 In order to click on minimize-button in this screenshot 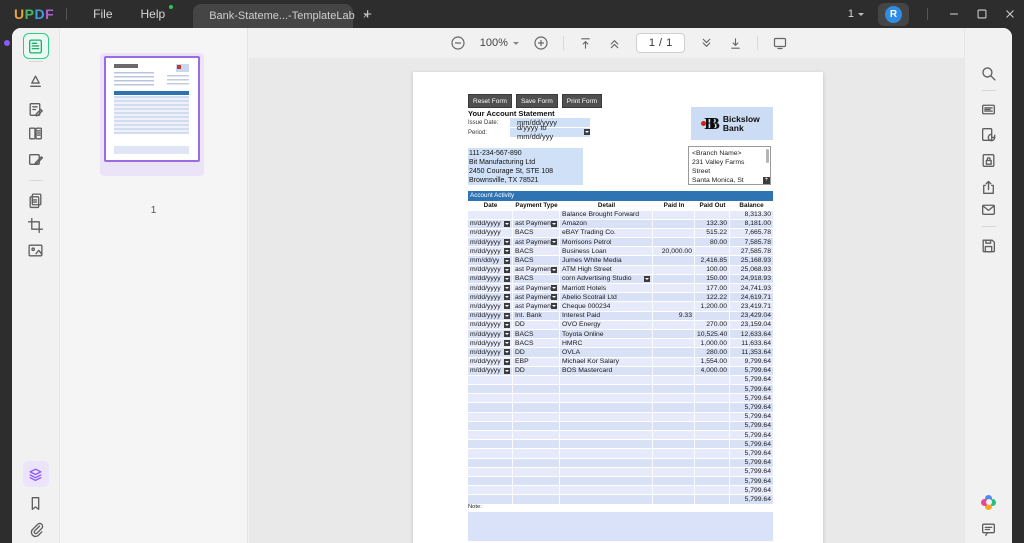, I will do `click(954, 14)`.